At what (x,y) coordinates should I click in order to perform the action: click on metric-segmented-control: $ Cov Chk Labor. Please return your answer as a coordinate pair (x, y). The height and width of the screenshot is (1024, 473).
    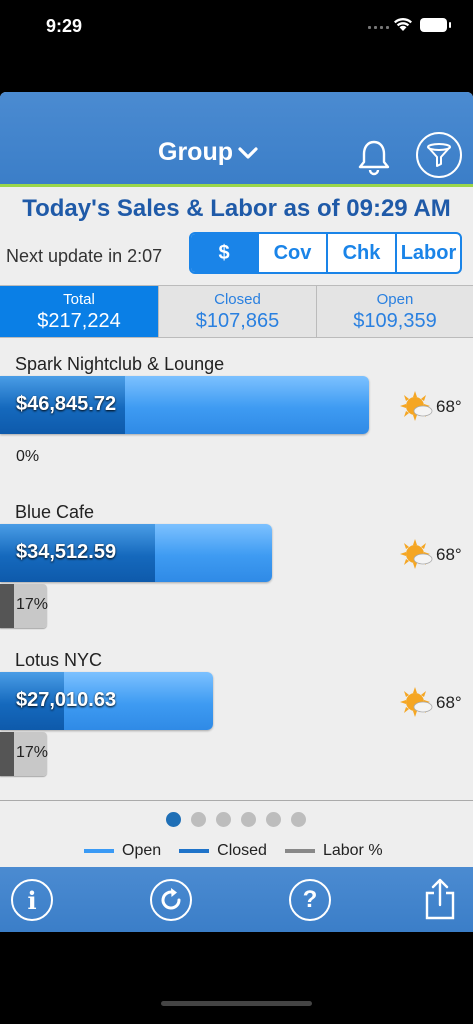
    Looking at the image, I should click on (325, 253).